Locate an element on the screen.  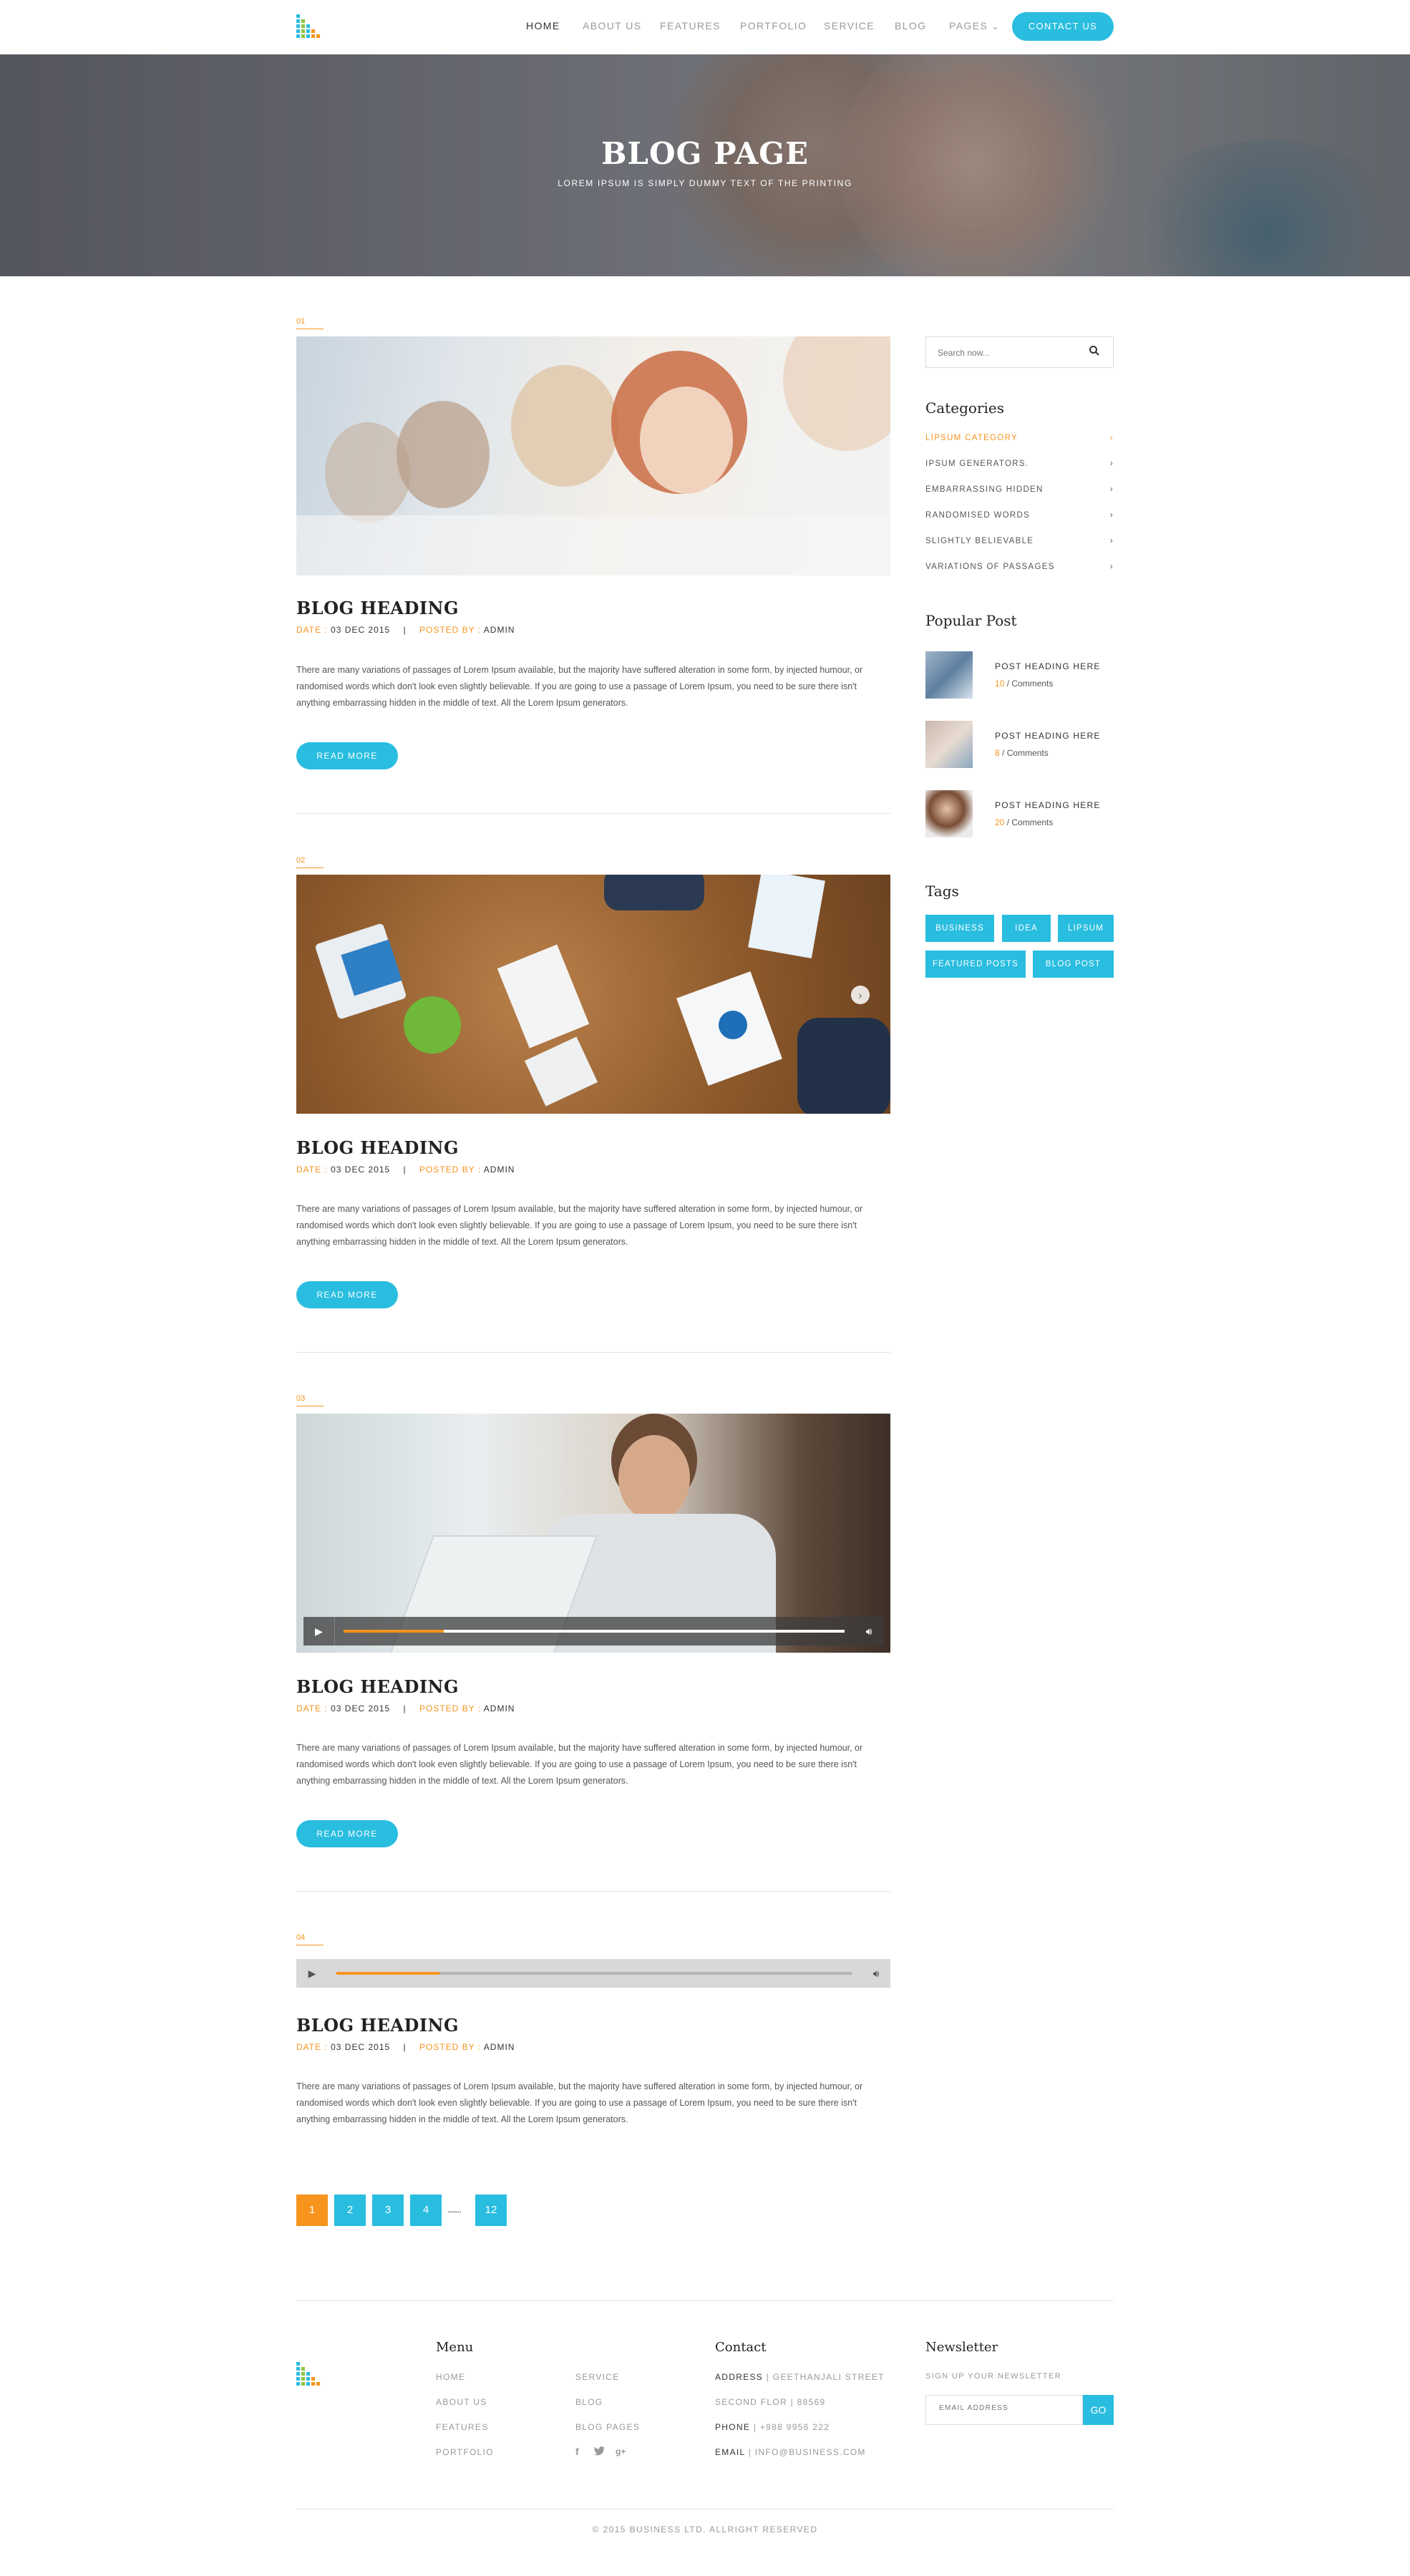
email-value: | INFO@BUSINESS.COM is located at coordinates (805, 2452).